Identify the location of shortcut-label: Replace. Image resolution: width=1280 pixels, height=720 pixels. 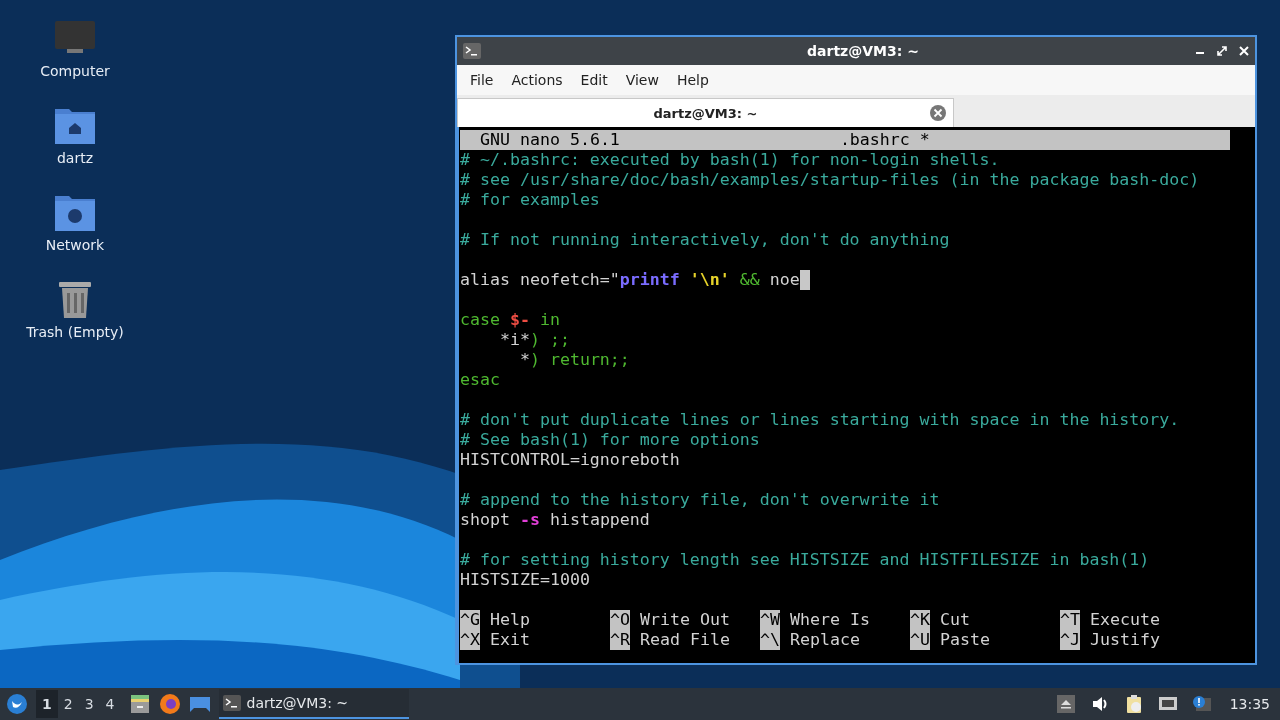
(825, 640).